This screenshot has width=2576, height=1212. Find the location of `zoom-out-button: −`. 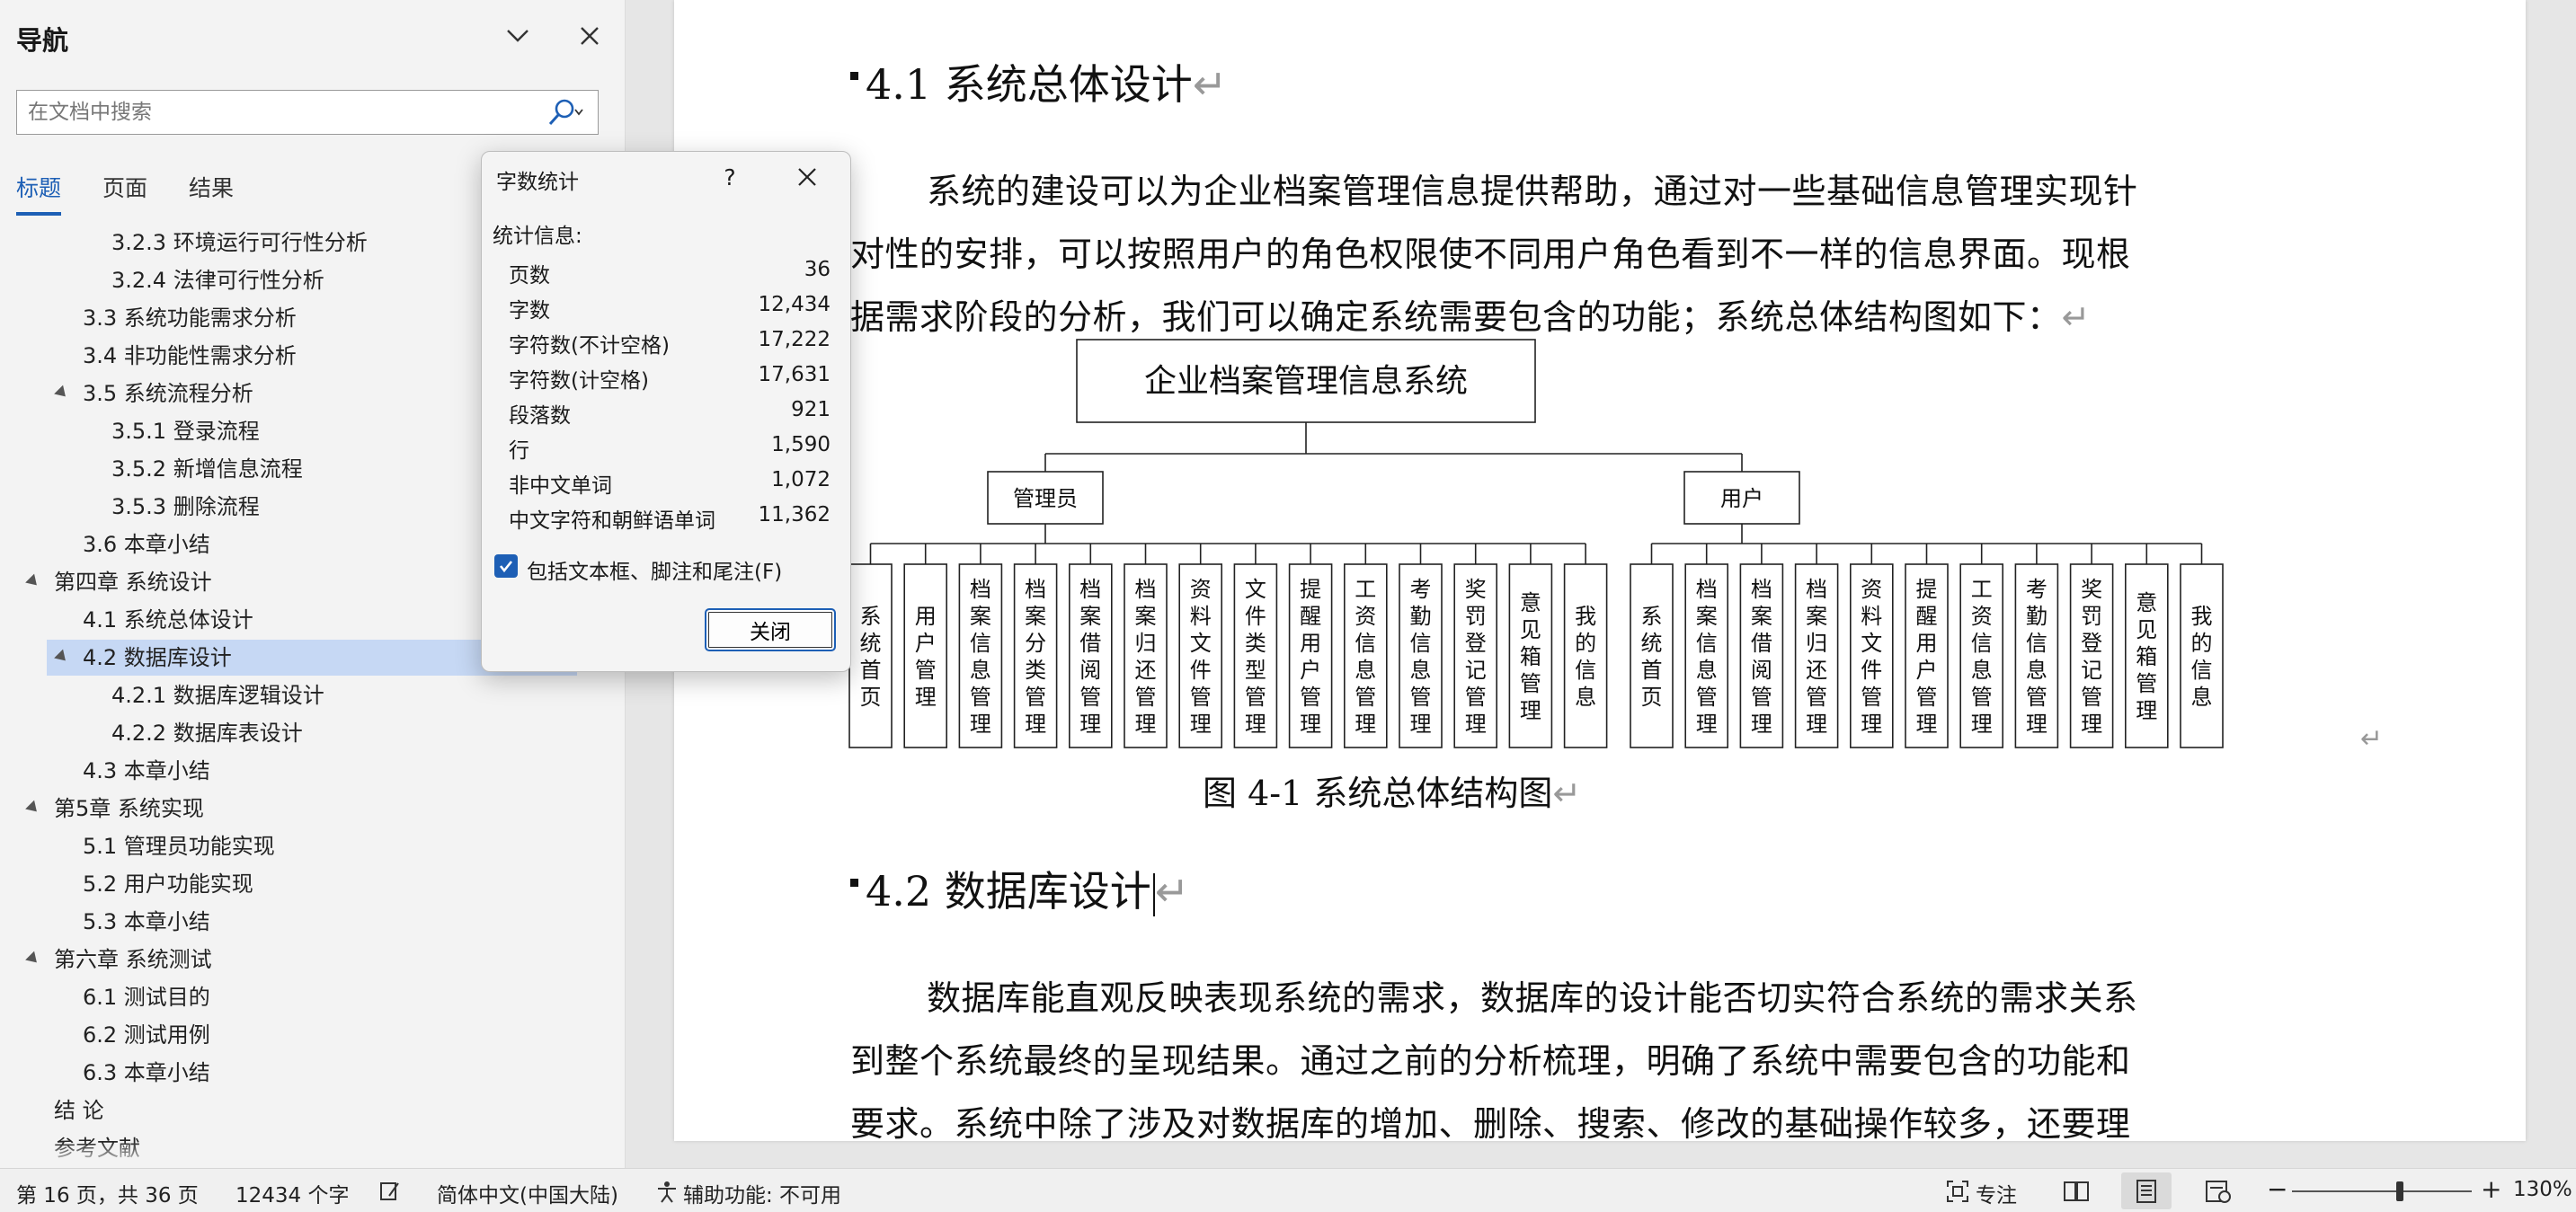

zoom-out-button: − is located at coordinates (2277, 1189).